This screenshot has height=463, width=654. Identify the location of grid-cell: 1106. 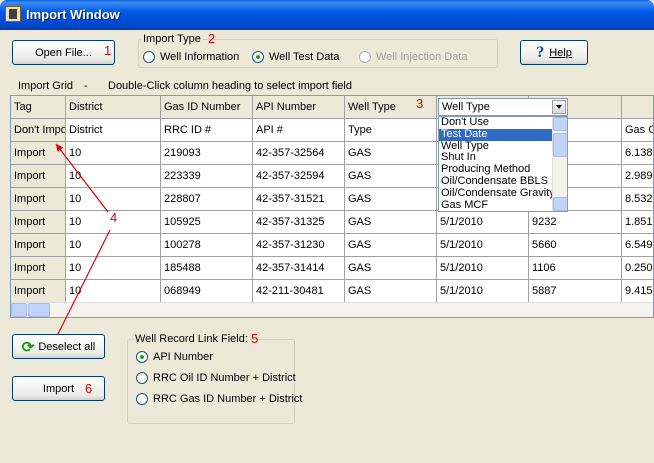
(575, 268).